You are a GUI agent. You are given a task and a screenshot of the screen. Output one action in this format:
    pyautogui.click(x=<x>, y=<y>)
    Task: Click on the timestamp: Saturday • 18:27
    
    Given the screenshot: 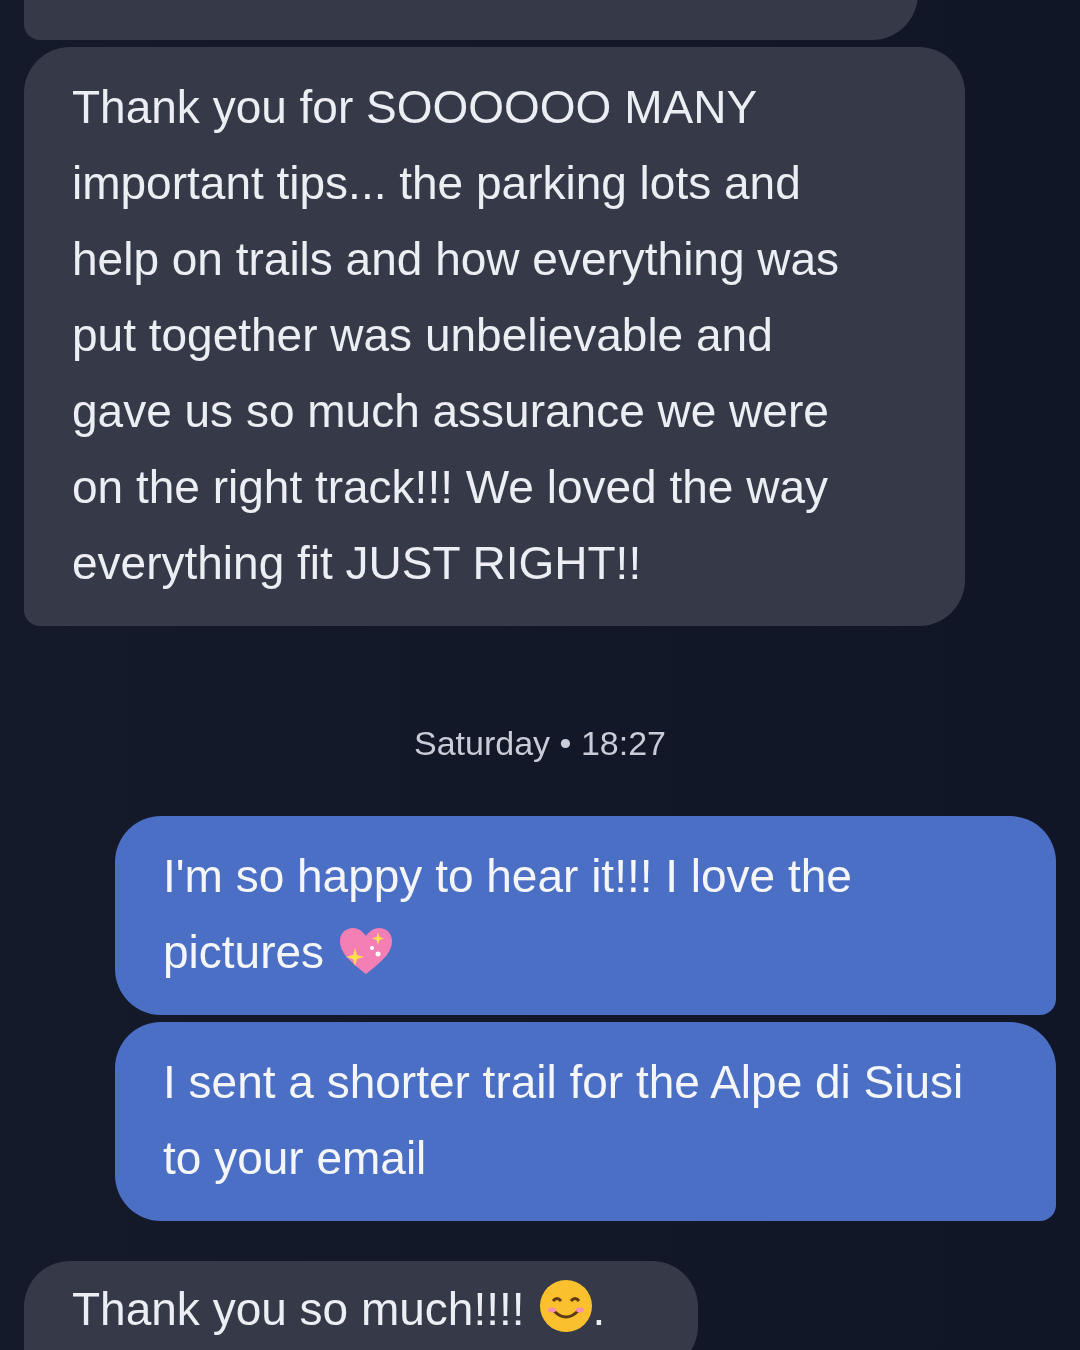 What is the action you would take?
    pyautogui.click(x=540, y=743)
    